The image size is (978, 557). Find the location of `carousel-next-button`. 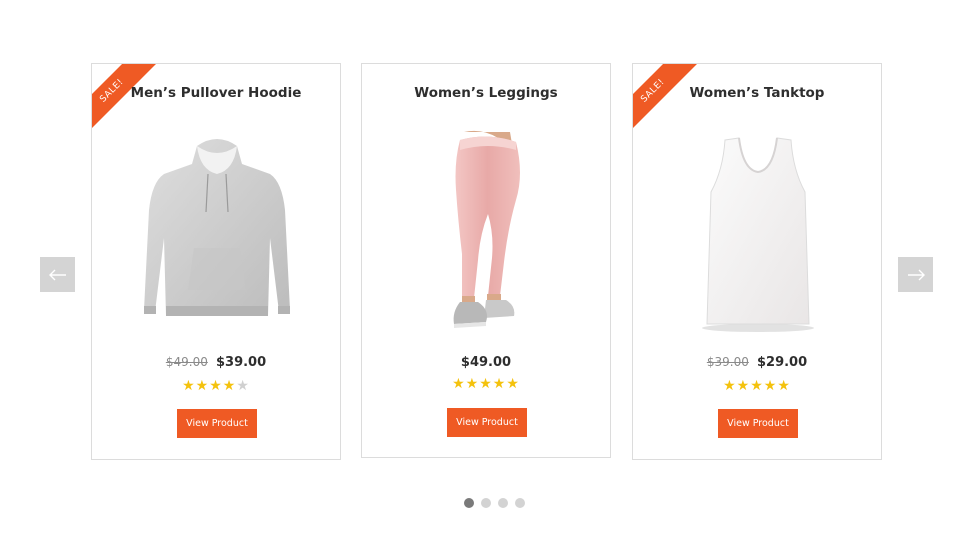

carousel-next-button is located at coordinates (915, 274).